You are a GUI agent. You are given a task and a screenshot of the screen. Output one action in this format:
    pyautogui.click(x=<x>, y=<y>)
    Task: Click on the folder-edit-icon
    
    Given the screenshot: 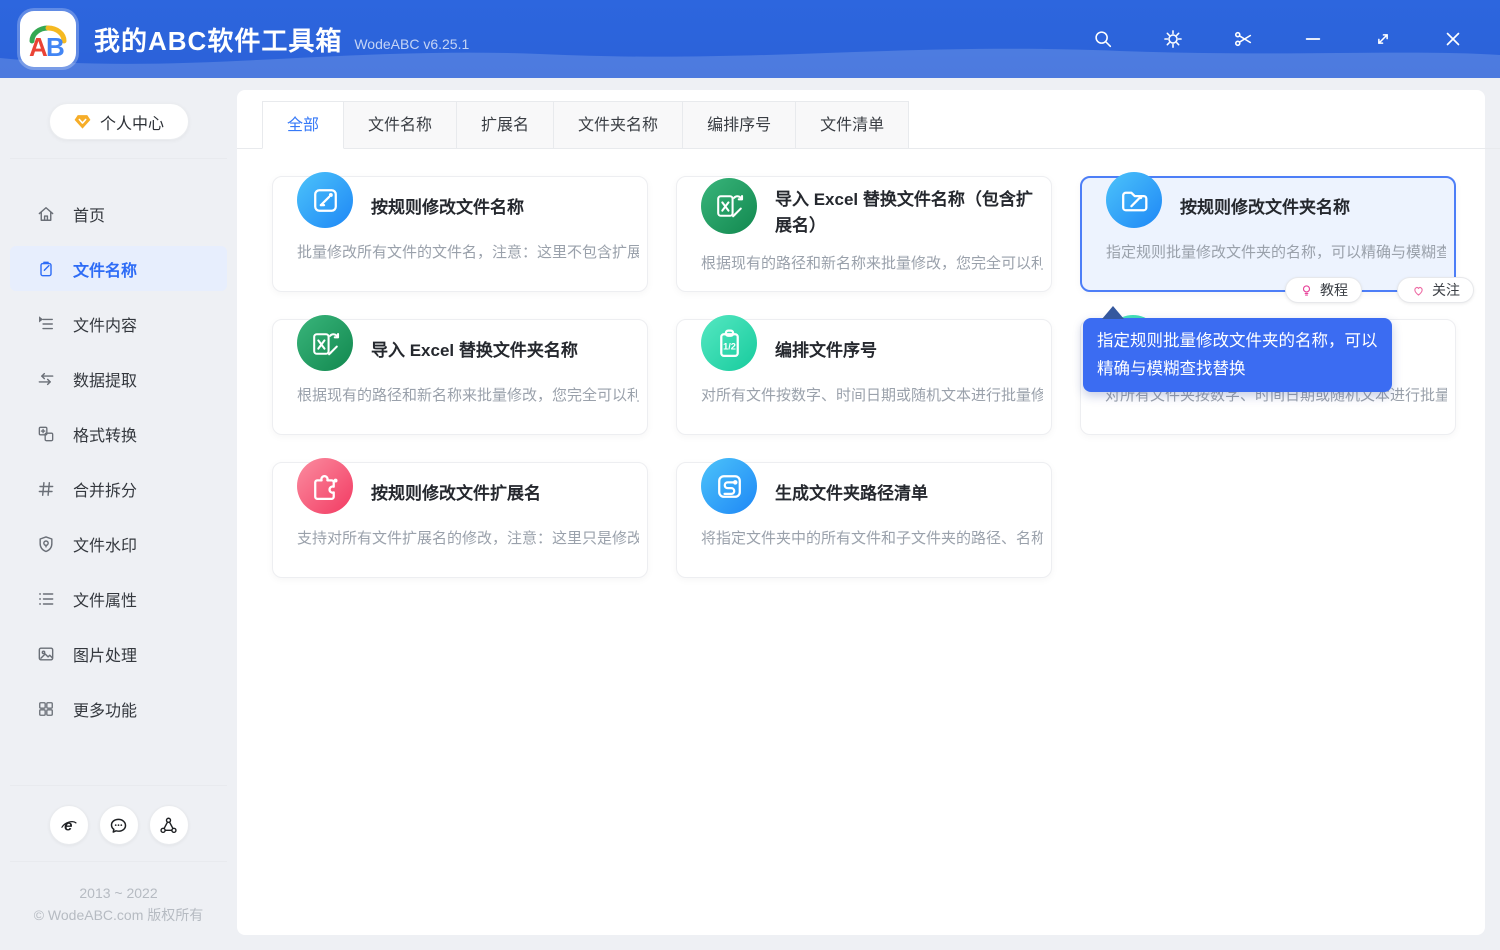 What is the action you would take?
    pyautogui.click(x=1134, y=200)
    